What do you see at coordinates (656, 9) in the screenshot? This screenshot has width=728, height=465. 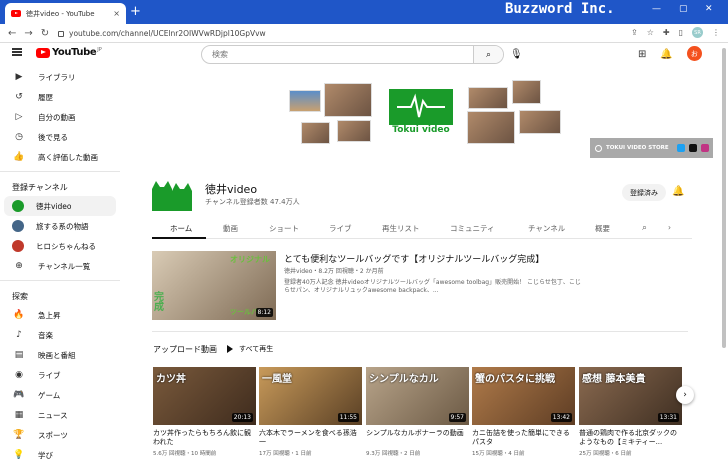 I see `minimize-button: —` at bounding box center [656, 9].